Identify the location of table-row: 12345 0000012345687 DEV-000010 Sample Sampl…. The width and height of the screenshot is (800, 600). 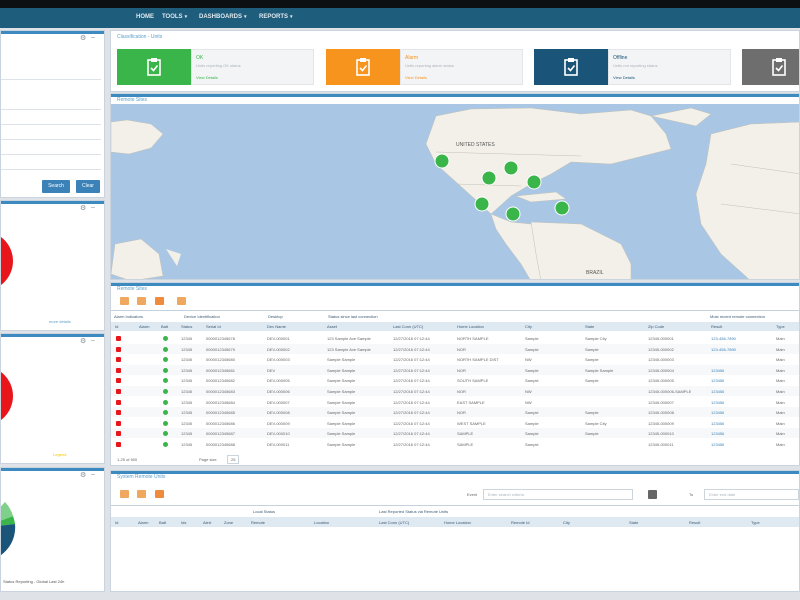
(455, 433).